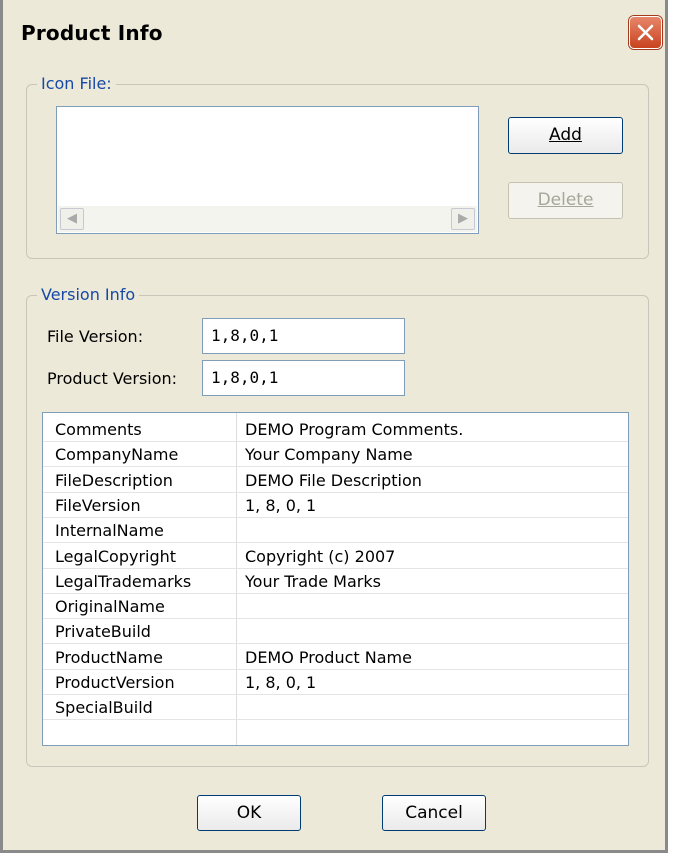 The width and height of the screenshot is (680, 861). I want to click on table-row: PrivateBuild, so click(335, 632).